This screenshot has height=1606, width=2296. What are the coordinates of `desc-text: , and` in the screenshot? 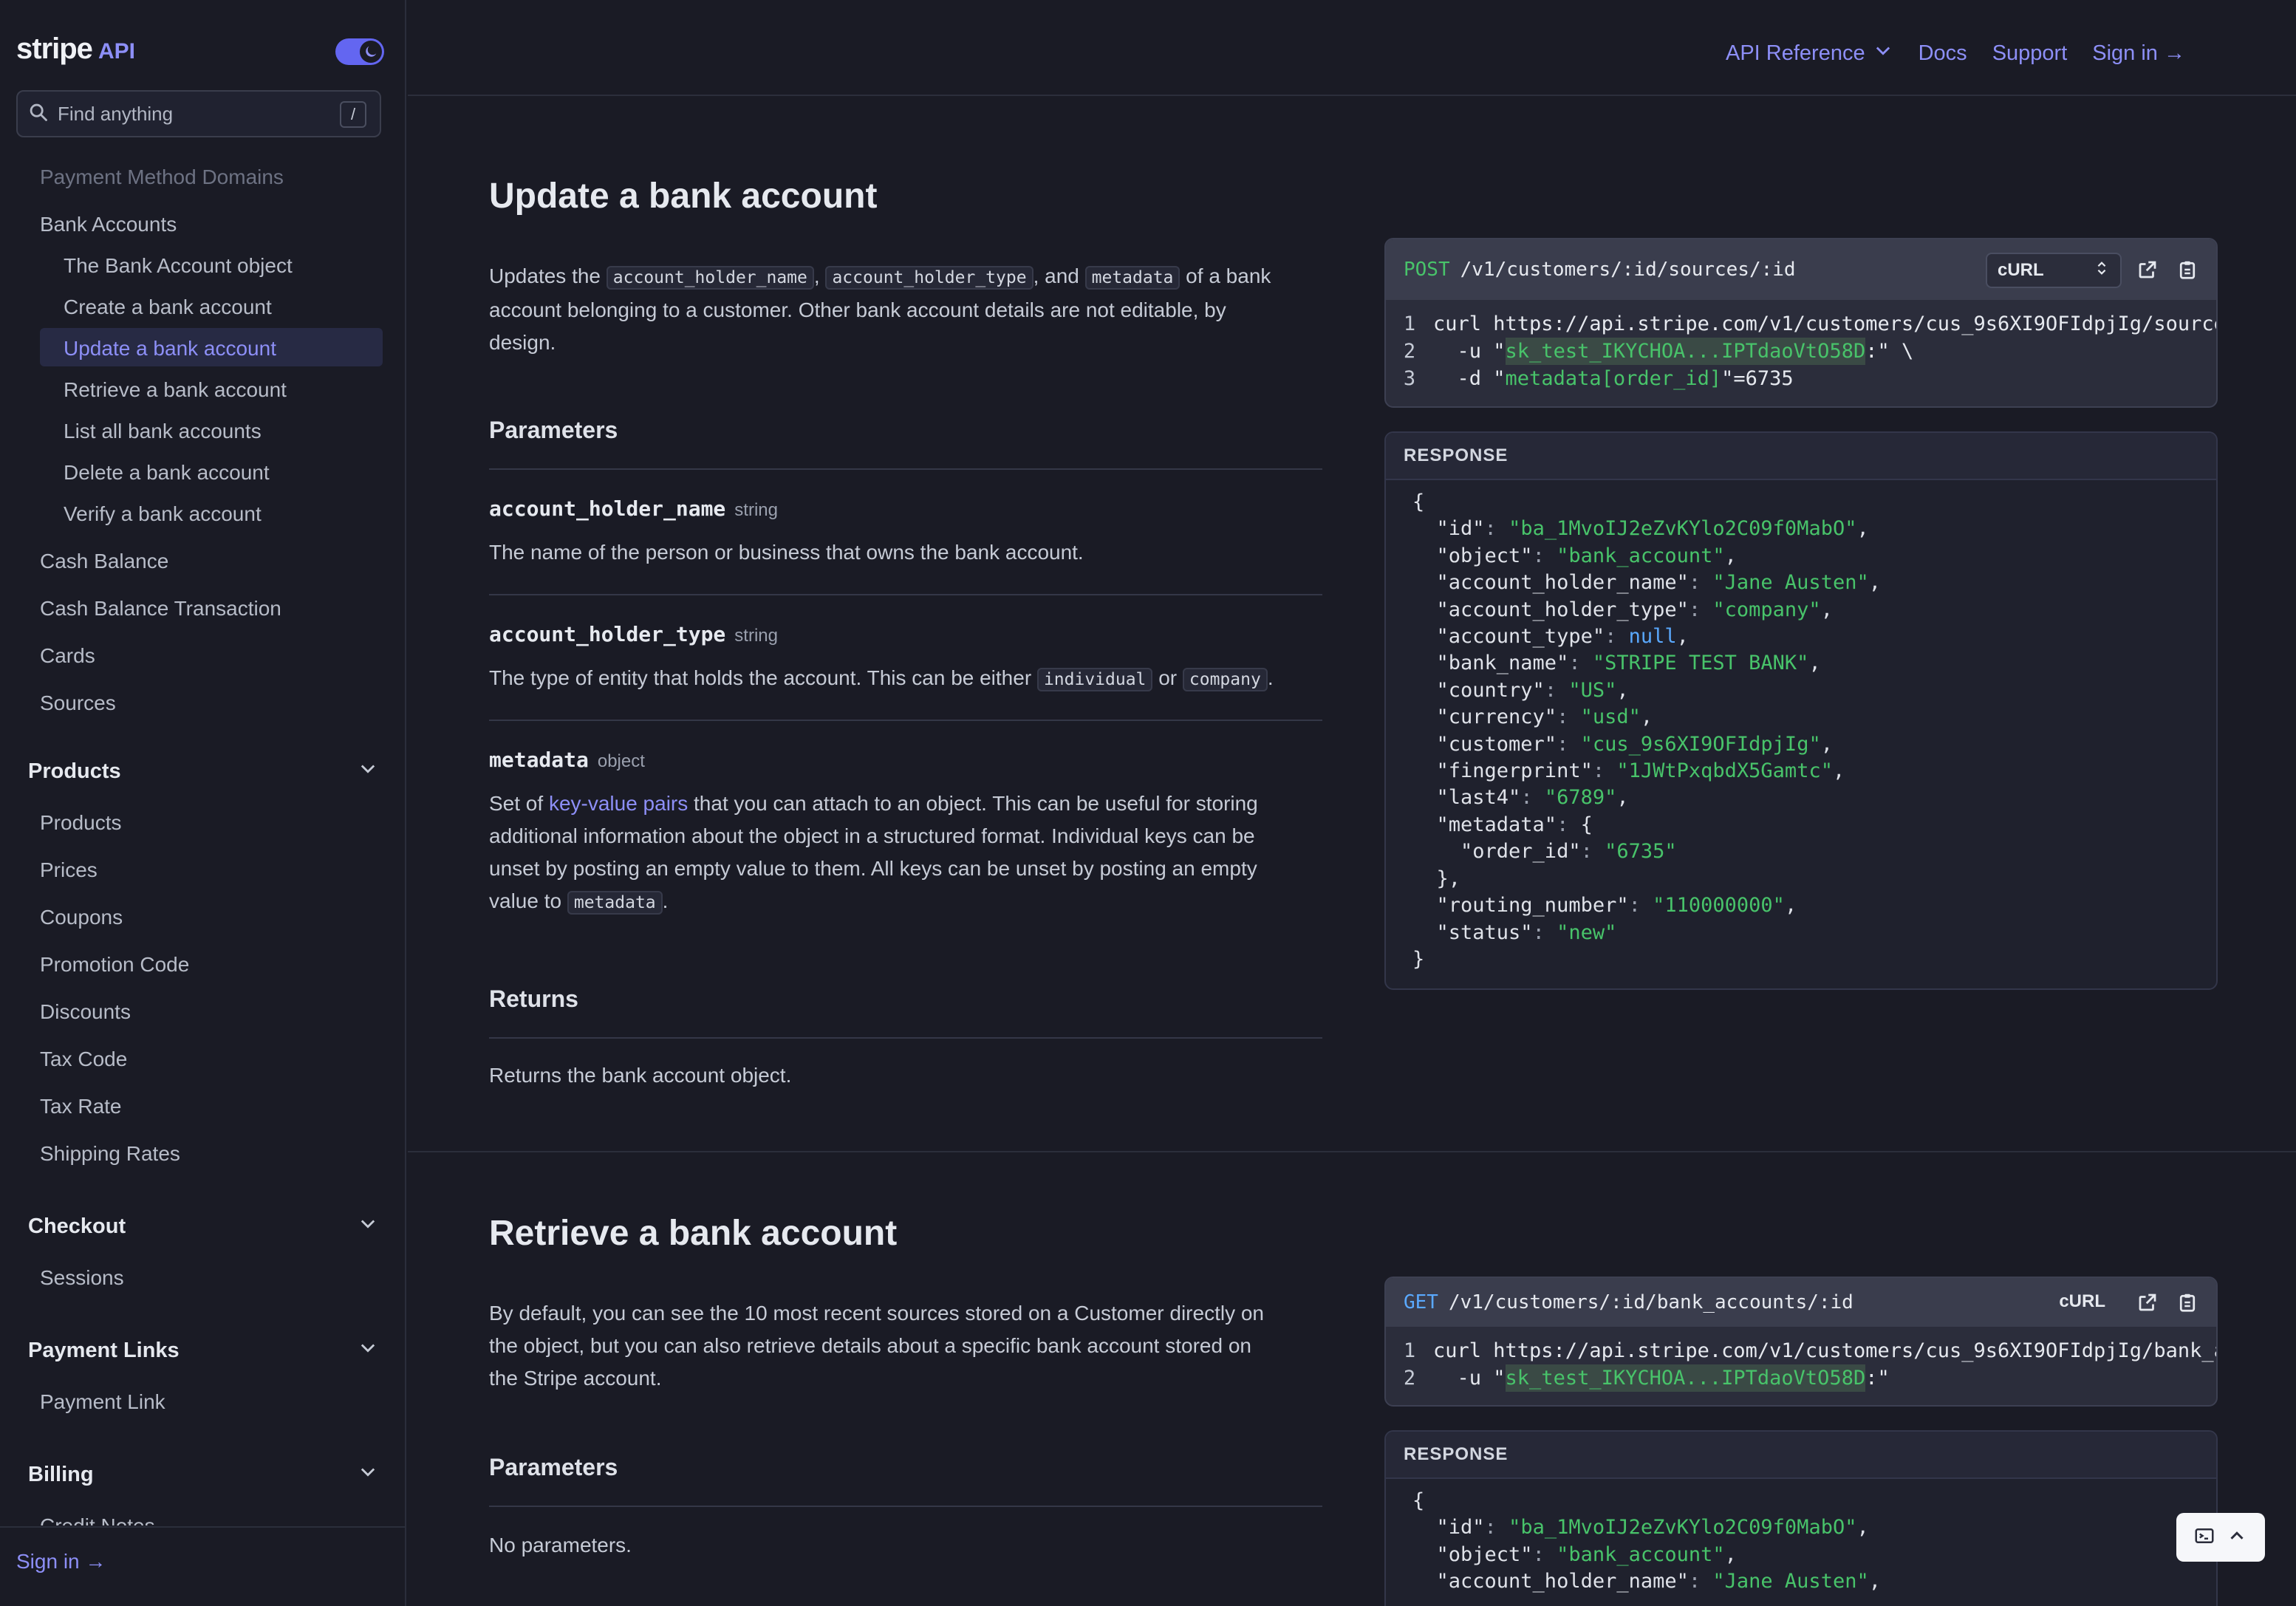 It's located at (1059, 276).